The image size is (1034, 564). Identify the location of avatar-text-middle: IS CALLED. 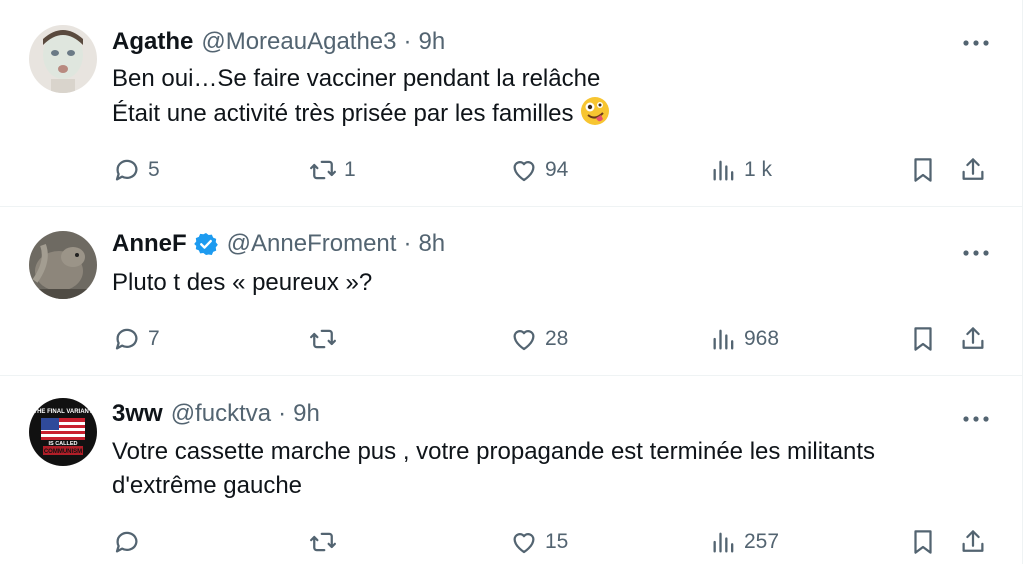
(62, 444).